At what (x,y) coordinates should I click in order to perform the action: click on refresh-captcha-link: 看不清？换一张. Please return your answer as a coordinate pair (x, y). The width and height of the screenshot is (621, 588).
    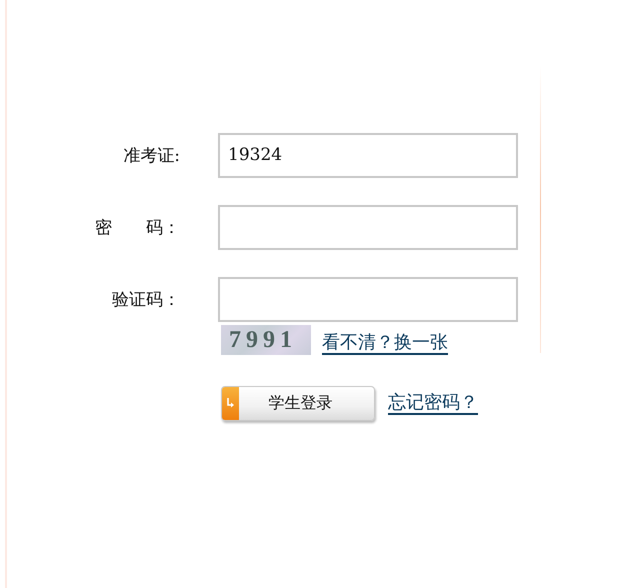
    Looking at the image, I should click on (385, 344).